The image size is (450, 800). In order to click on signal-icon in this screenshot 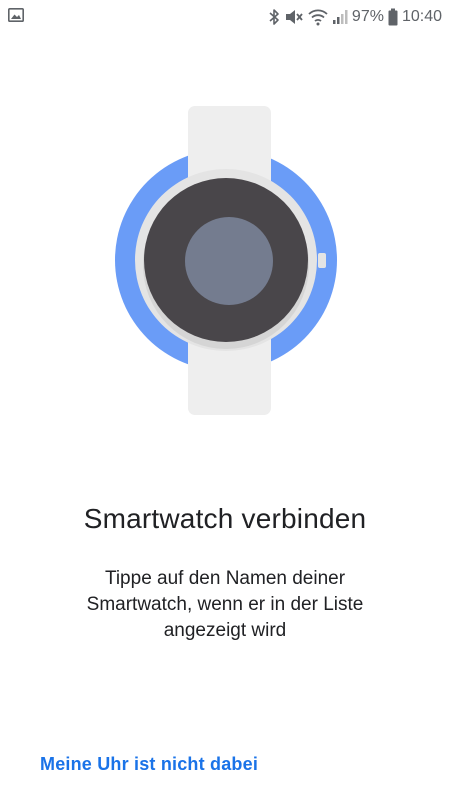, I will do `click(340, 17)`.